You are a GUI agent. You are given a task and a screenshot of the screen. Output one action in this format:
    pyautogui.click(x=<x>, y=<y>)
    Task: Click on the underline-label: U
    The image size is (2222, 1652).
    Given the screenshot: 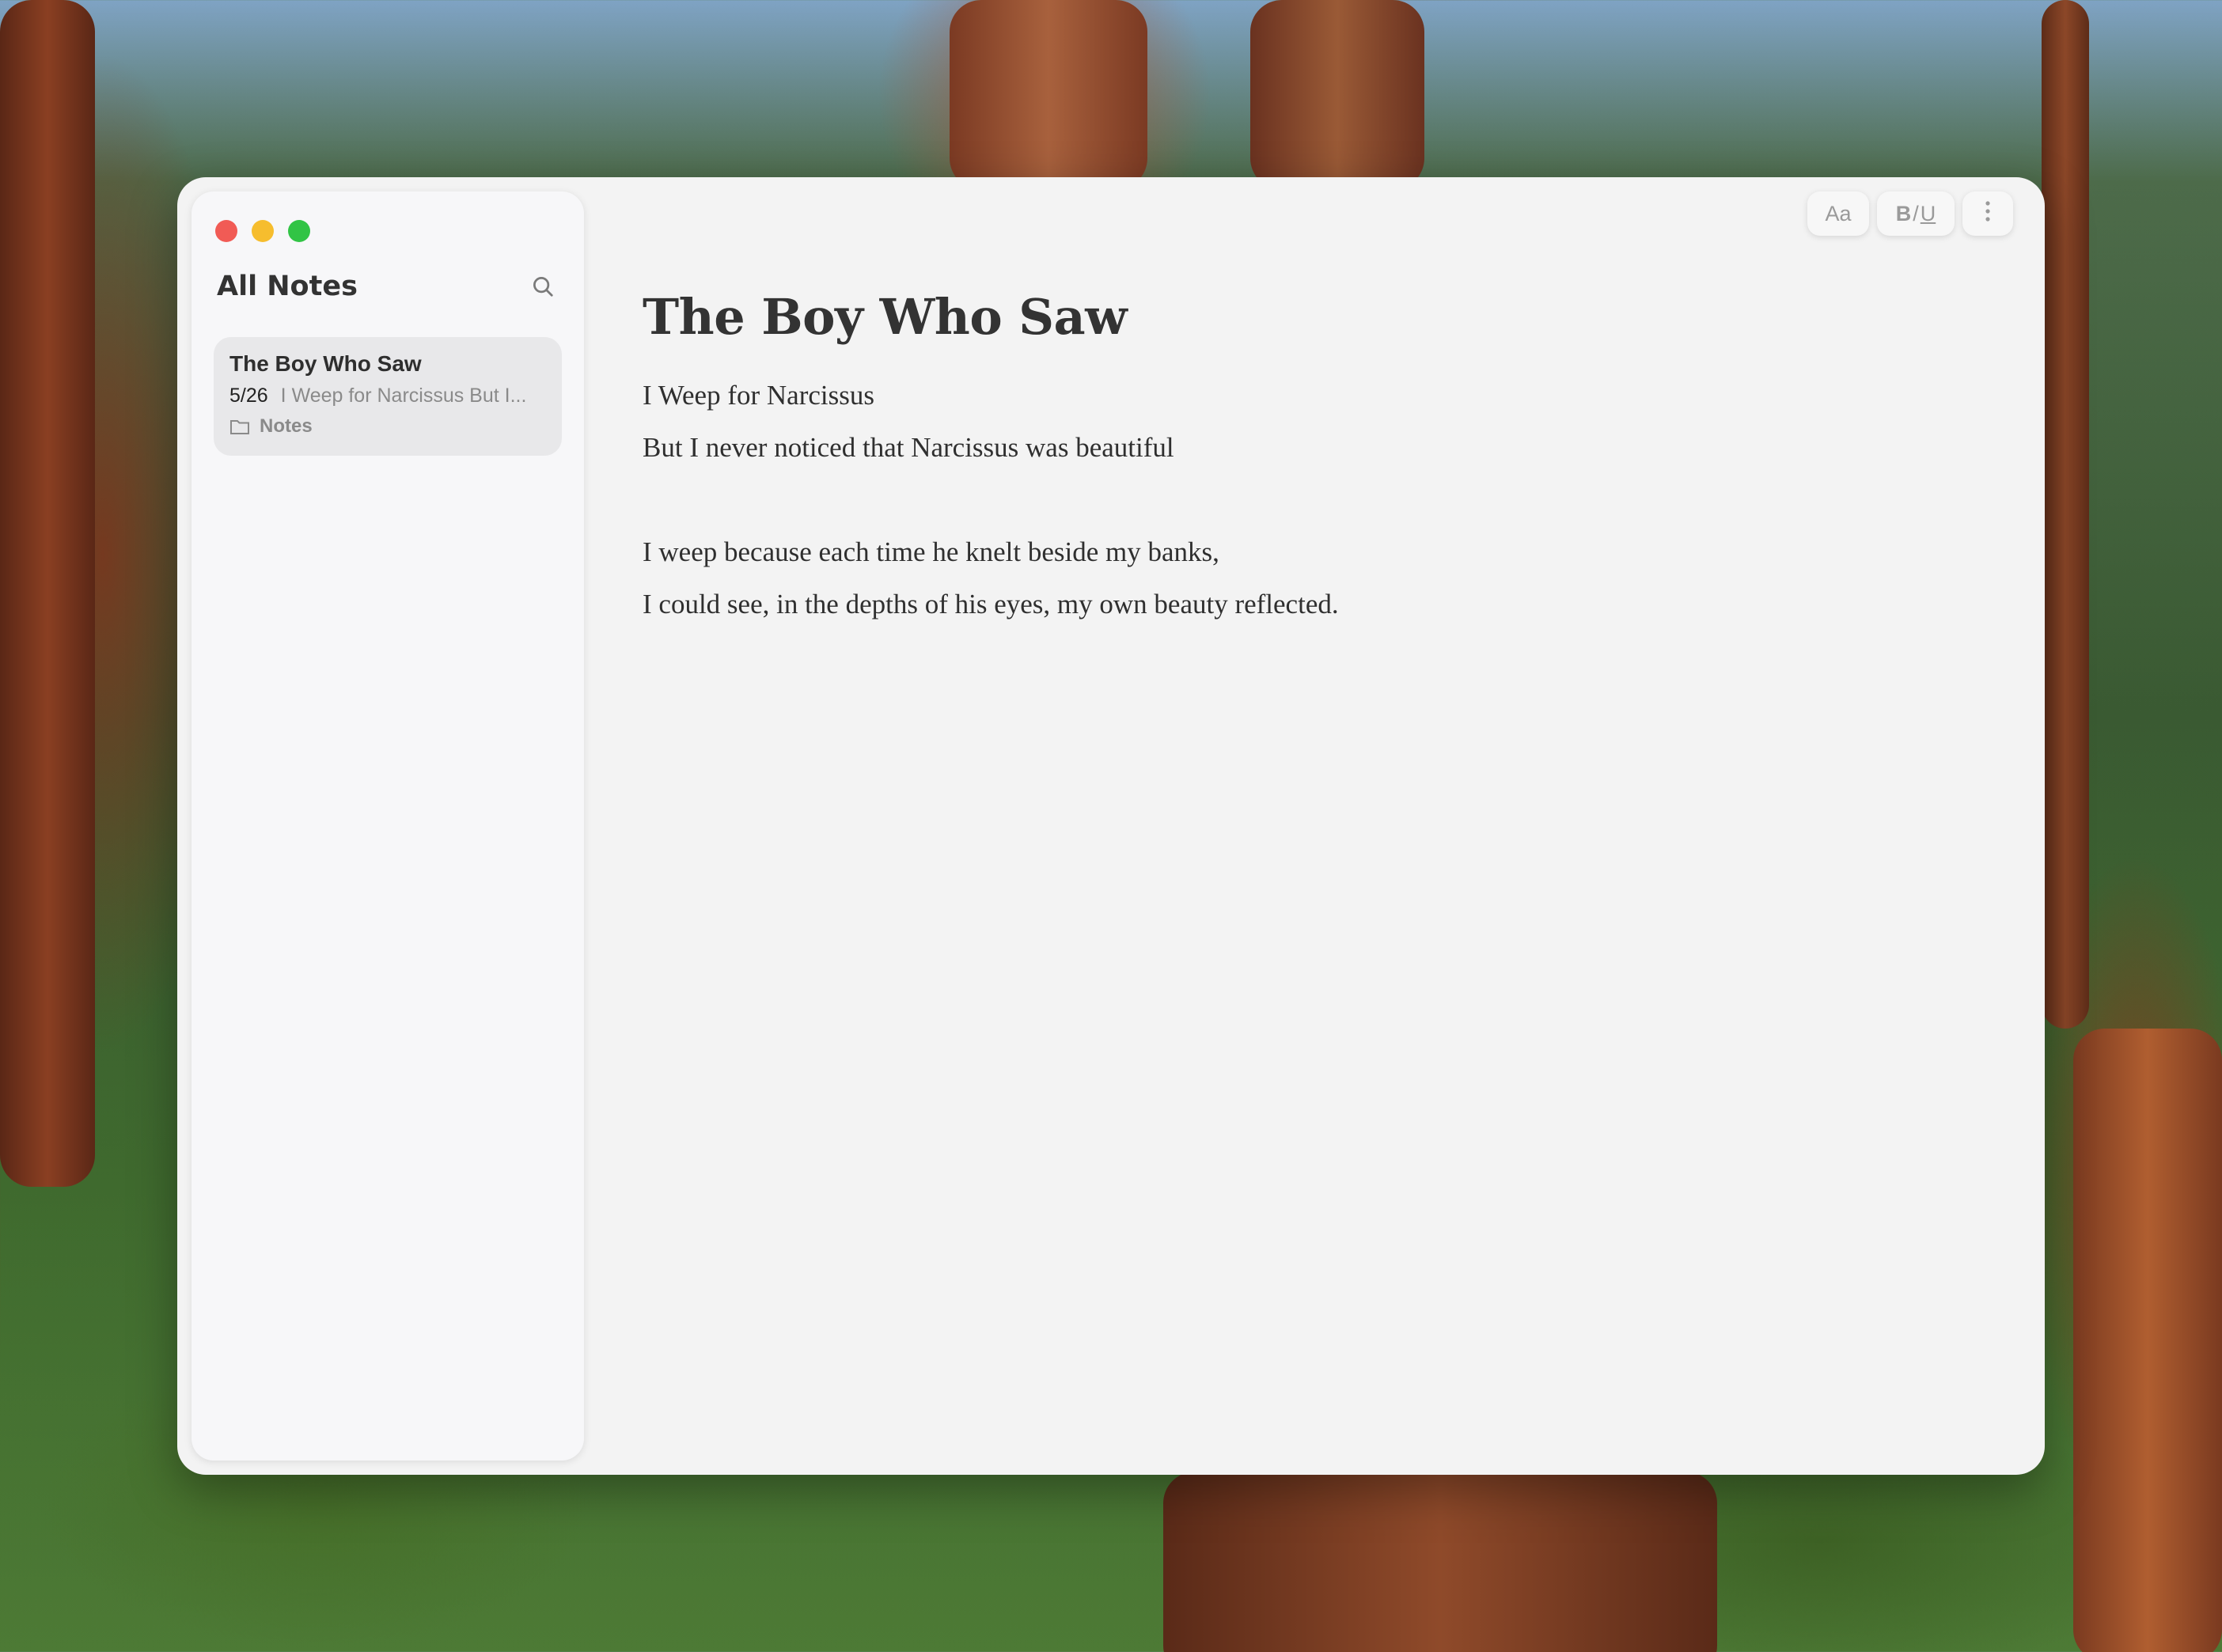 What is the action you would take?
    pyautogui.click(x=1928, y=213)
    